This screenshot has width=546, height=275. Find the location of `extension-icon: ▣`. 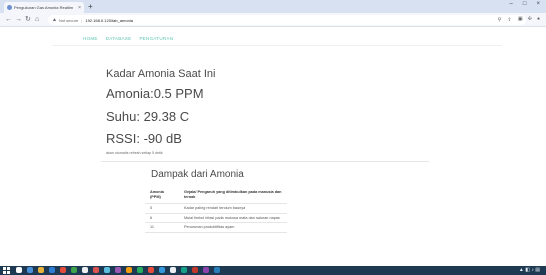

extension-icon: ▣ is located at coordinates (520, 19).